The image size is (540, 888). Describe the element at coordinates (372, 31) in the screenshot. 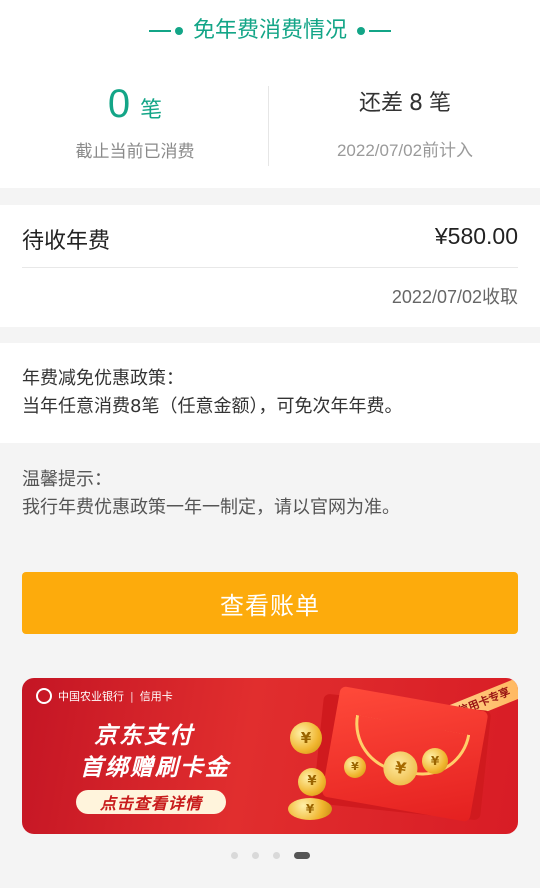

I see `title-decoration-right` at that location.